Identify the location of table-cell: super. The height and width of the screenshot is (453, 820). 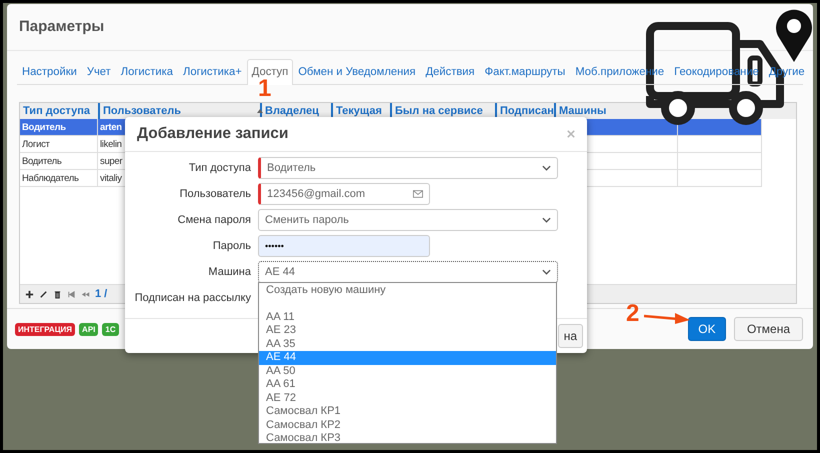
(111, 161).